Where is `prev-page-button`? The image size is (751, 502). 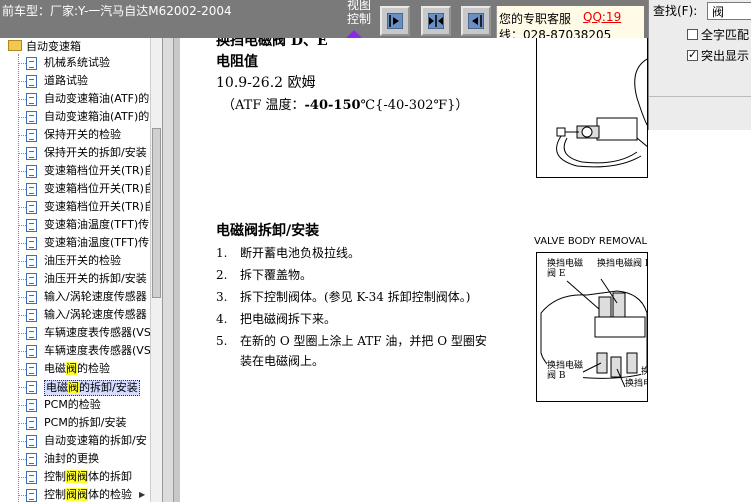
prev-page-button is located at coordinates (476, 21).